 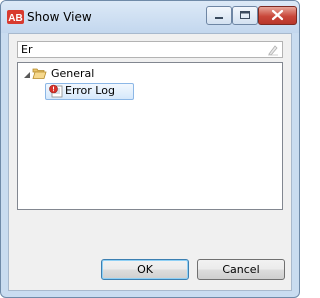 I want to click on folder-open-icon, so click(x=39, y=73).